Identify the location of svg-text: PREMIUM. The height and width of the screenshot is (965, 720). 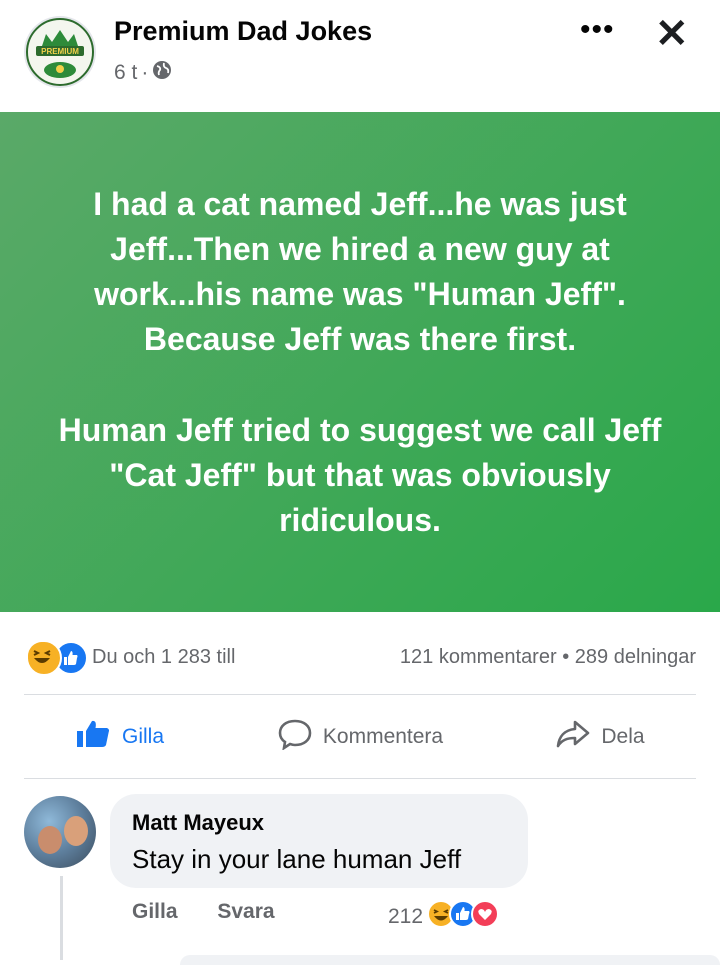
(60, 51).